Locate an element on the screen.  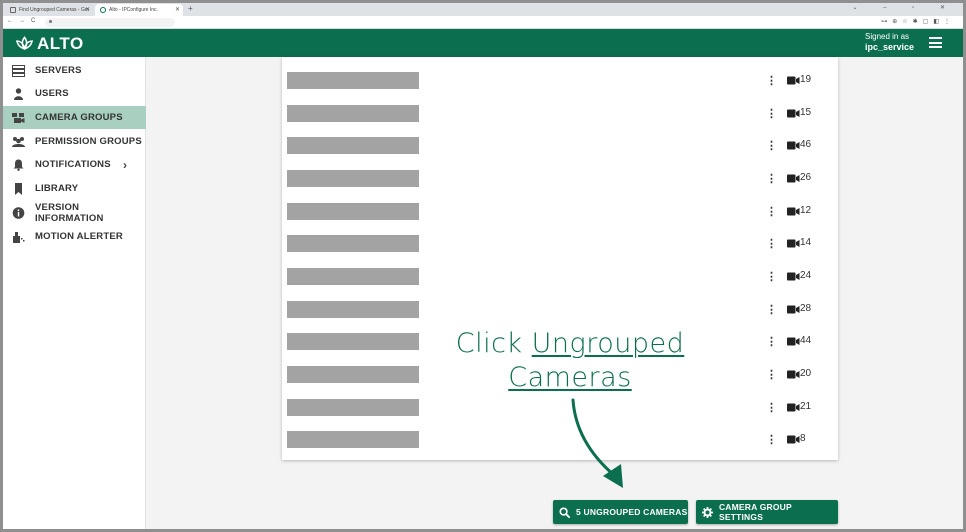
tutorial-callout: Click Ungrouped Cameras is located at coordinates (570, 361).